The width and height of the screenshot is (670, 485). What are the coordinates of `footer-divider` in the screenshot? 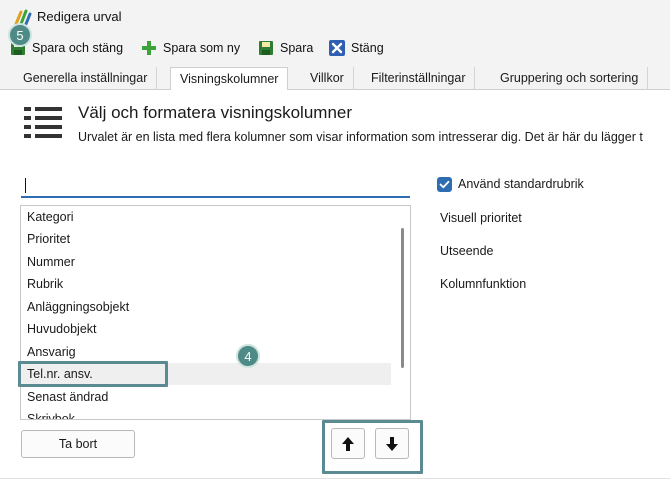 It's located at (335, 478).